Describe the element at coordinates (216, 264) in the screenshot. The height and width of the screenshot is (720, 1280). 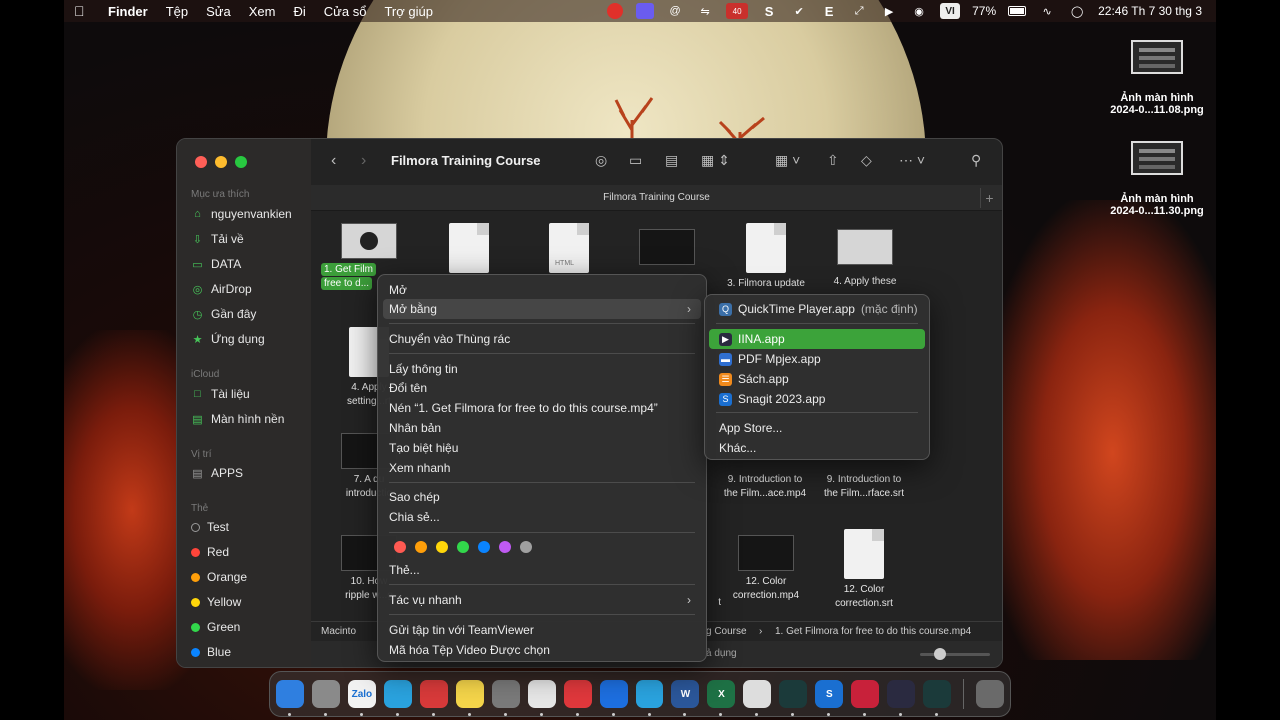
I see `sidebar-item-data: ▭ DATA` at that location.